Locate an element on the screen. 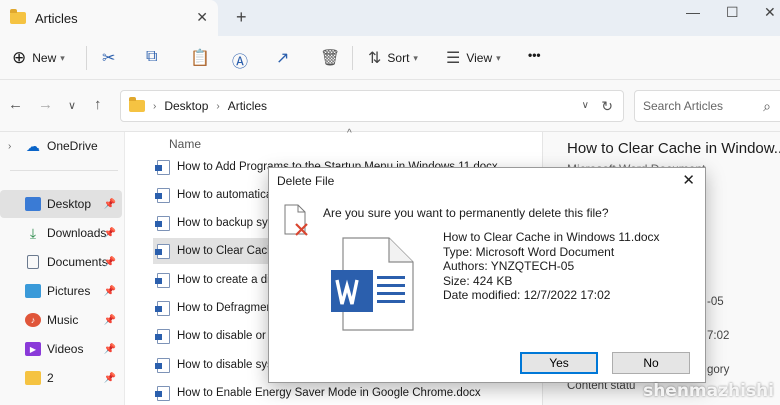 The image size is (780, 405). sidebar-item-folder-2: 2 📌 is located at coordinates (61, 378).